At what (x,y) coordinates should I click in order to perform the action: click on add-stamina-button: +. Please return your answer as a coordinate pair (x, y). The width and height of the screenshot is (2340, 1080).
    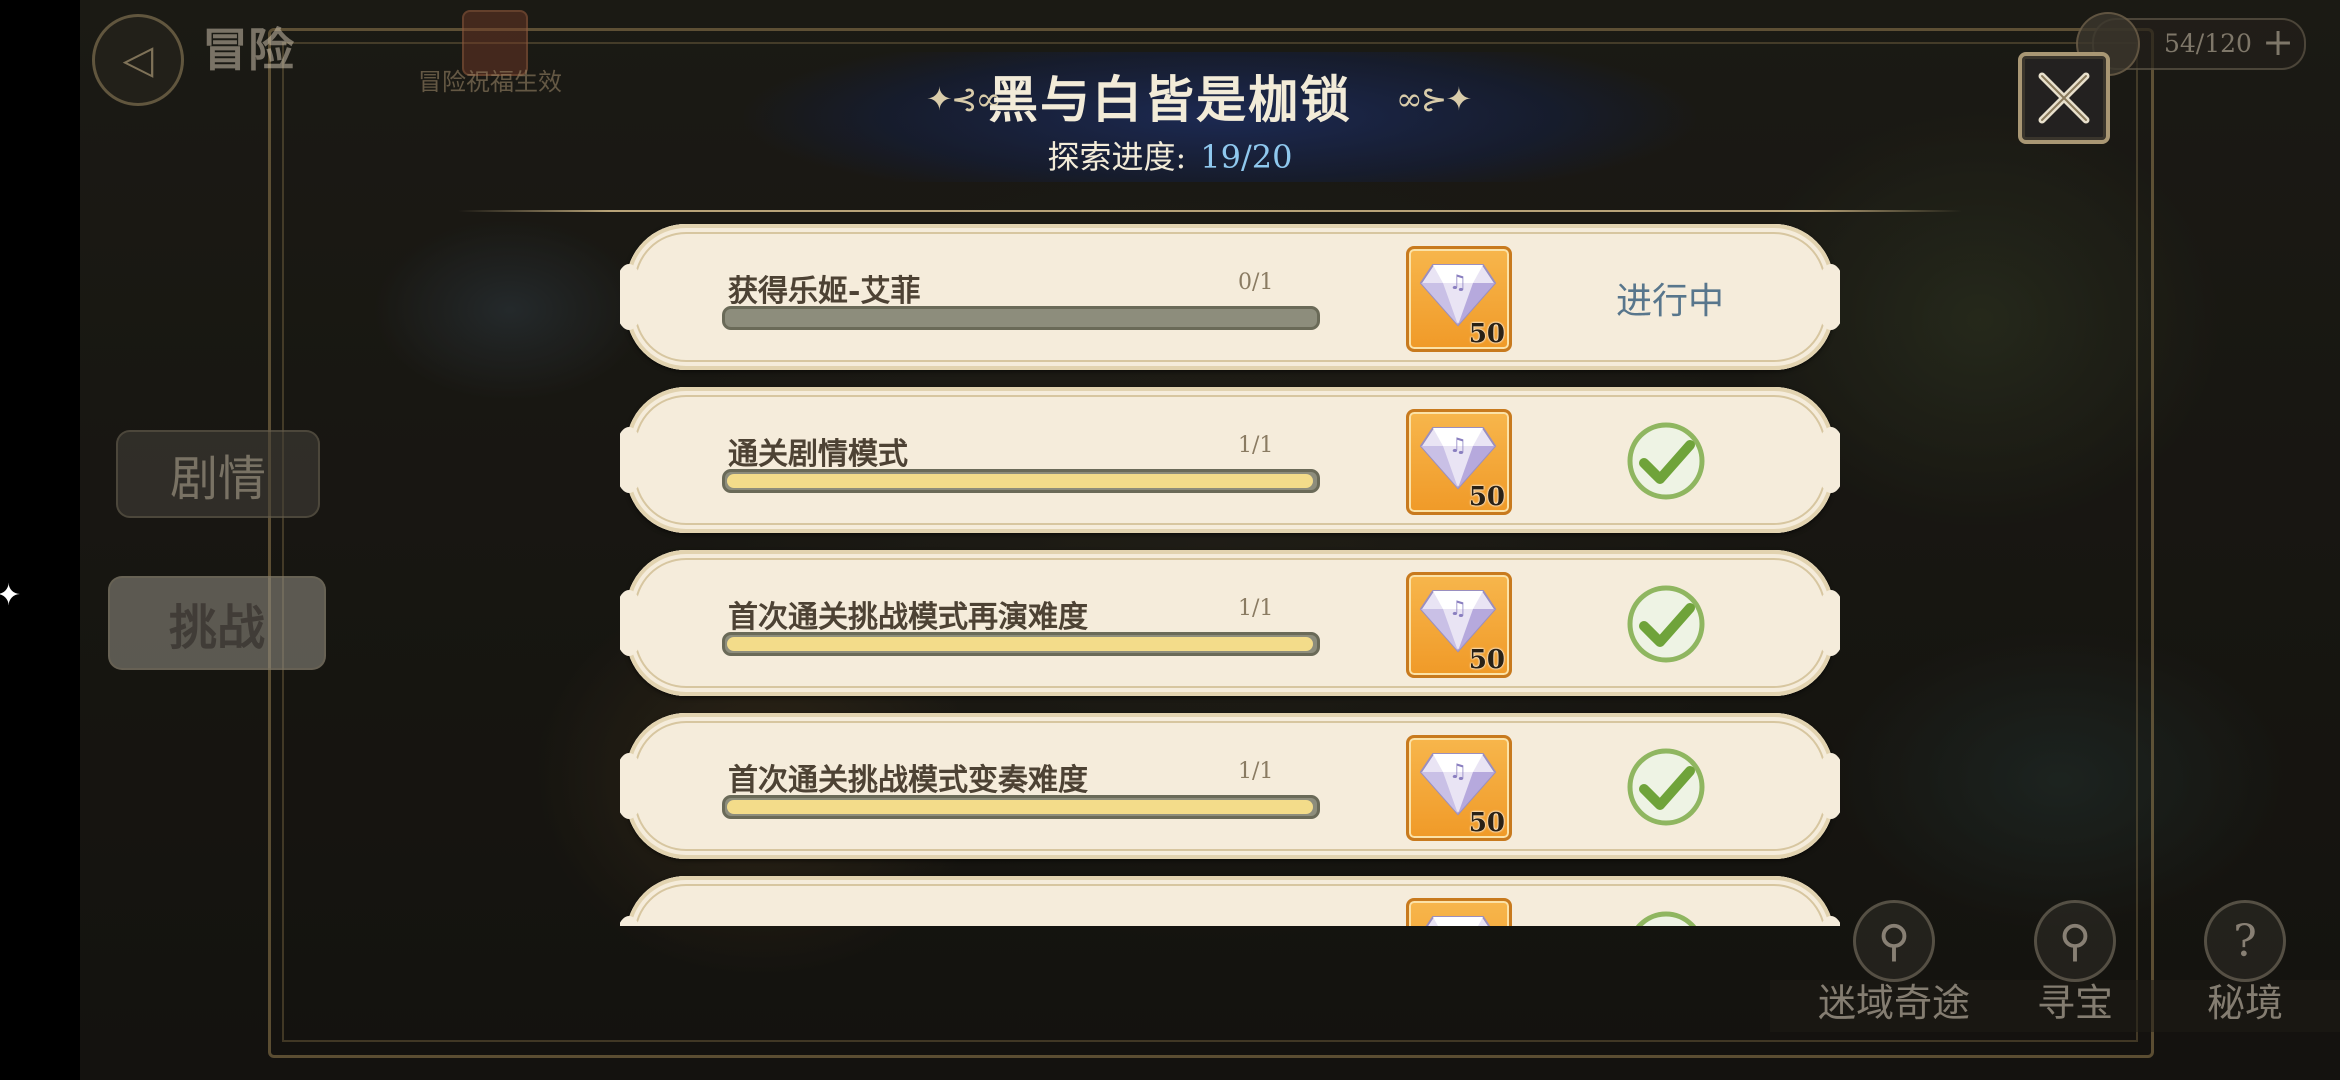
    Looking at the image, I should click on (2278, 42).